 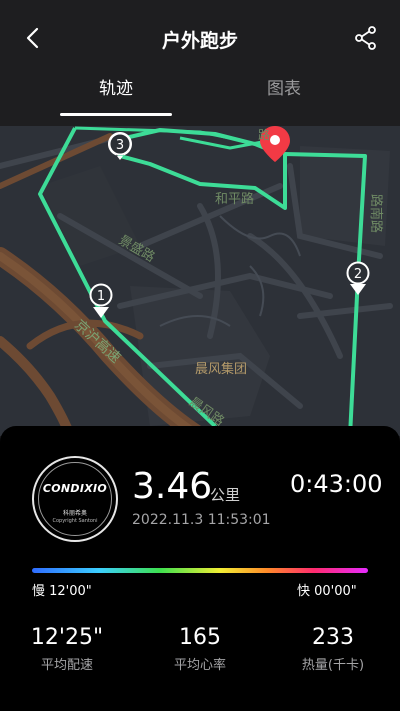 What do you see at coordinates (199, 41) in the screenshot?
I see `page-title: 户外跑步` at bounding box center [199, 41].